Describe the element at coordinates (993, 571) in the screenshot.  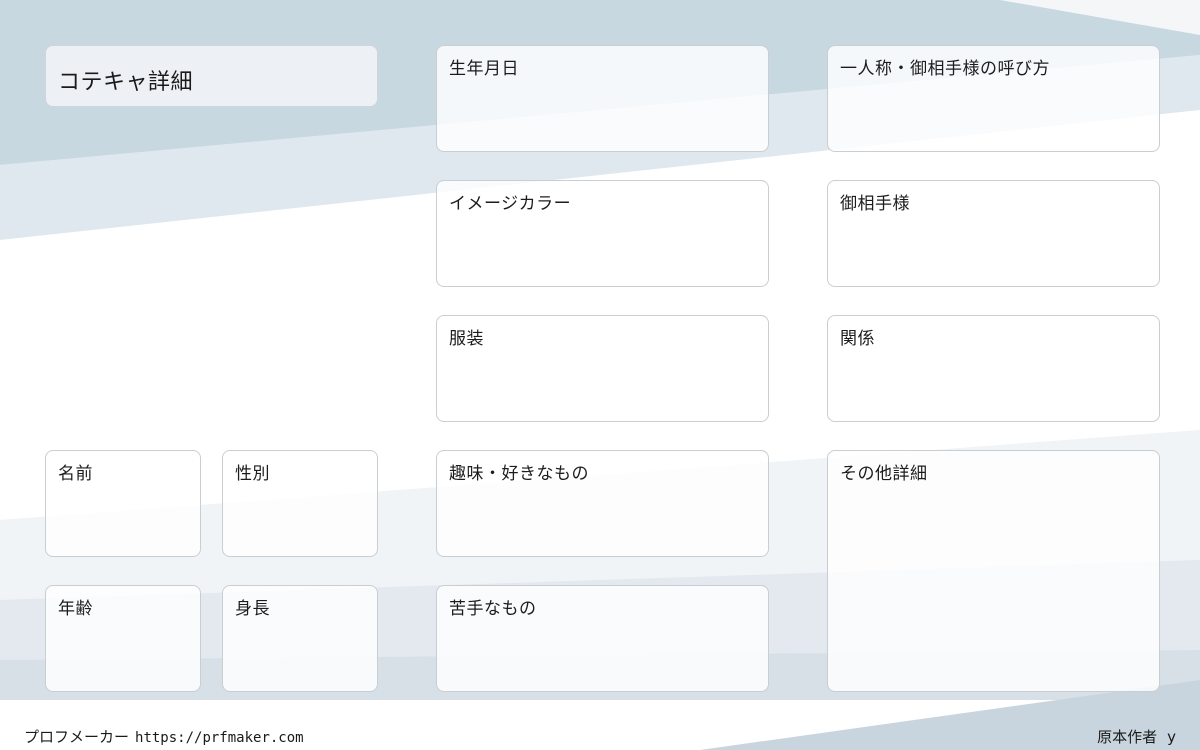
I see `other-details-field: その他詳細` at that location.